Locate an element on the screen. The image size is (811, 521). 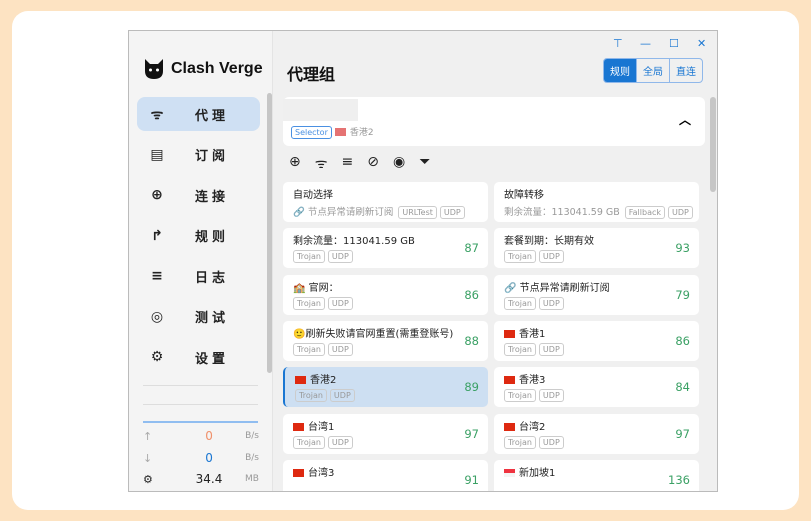
sidebar-item-5: ◎ 测试 is located at coordinates (198, 317).